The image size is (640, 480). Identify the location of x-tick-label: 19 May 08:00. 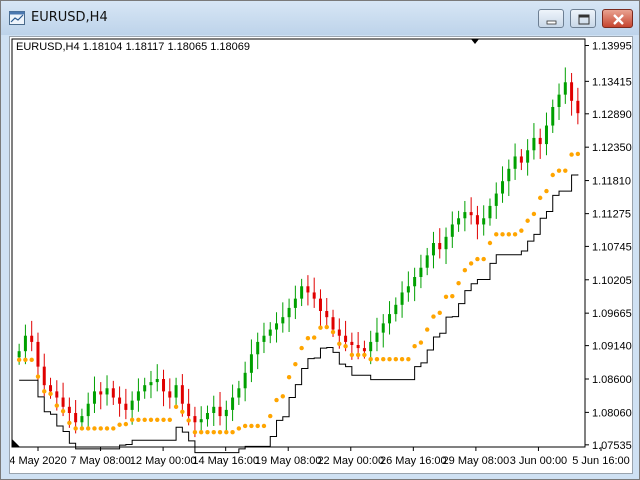
(288, 461).